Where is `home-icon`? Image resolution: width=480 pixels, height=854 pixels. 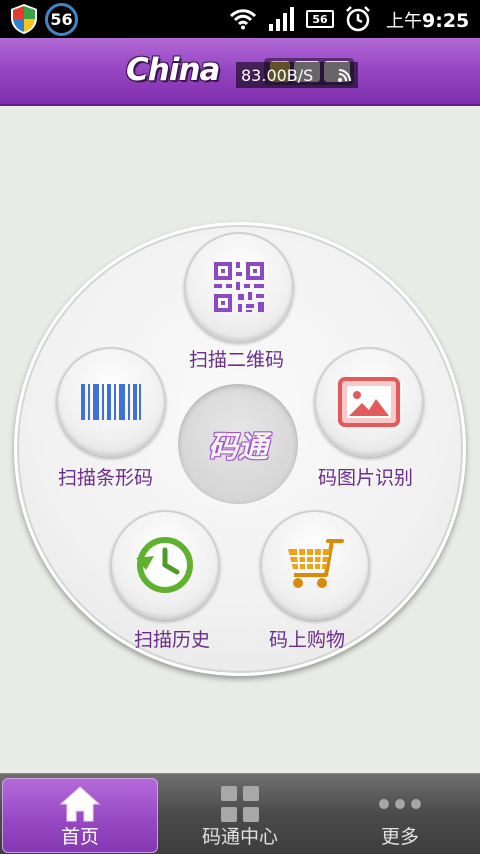
home-icon is located at coordinates (80, 804).